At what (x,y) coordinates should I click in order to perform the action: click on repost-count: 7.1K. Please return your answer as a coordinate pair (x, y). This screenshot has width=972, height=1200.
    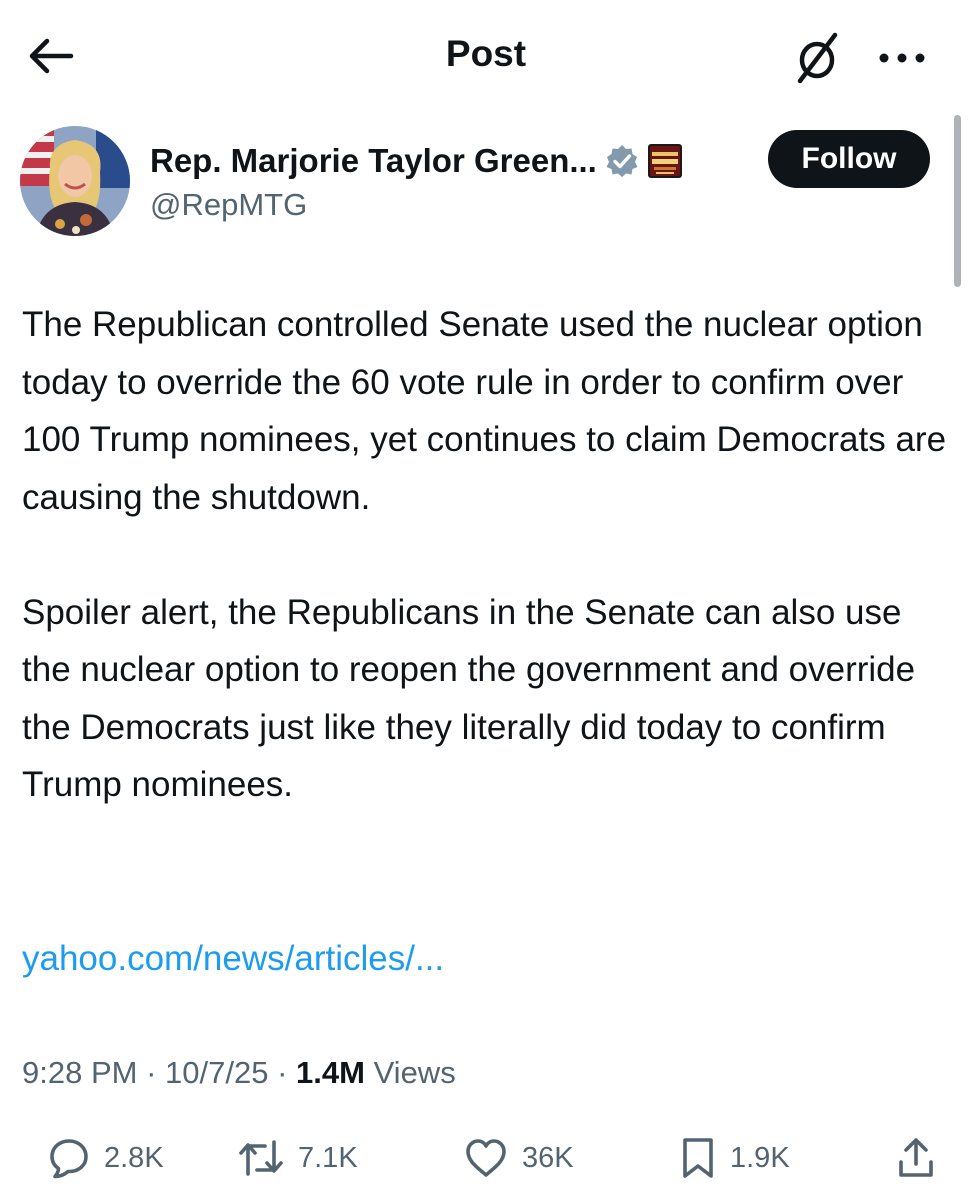
    Looking at the image, I should click on (328, 1157).